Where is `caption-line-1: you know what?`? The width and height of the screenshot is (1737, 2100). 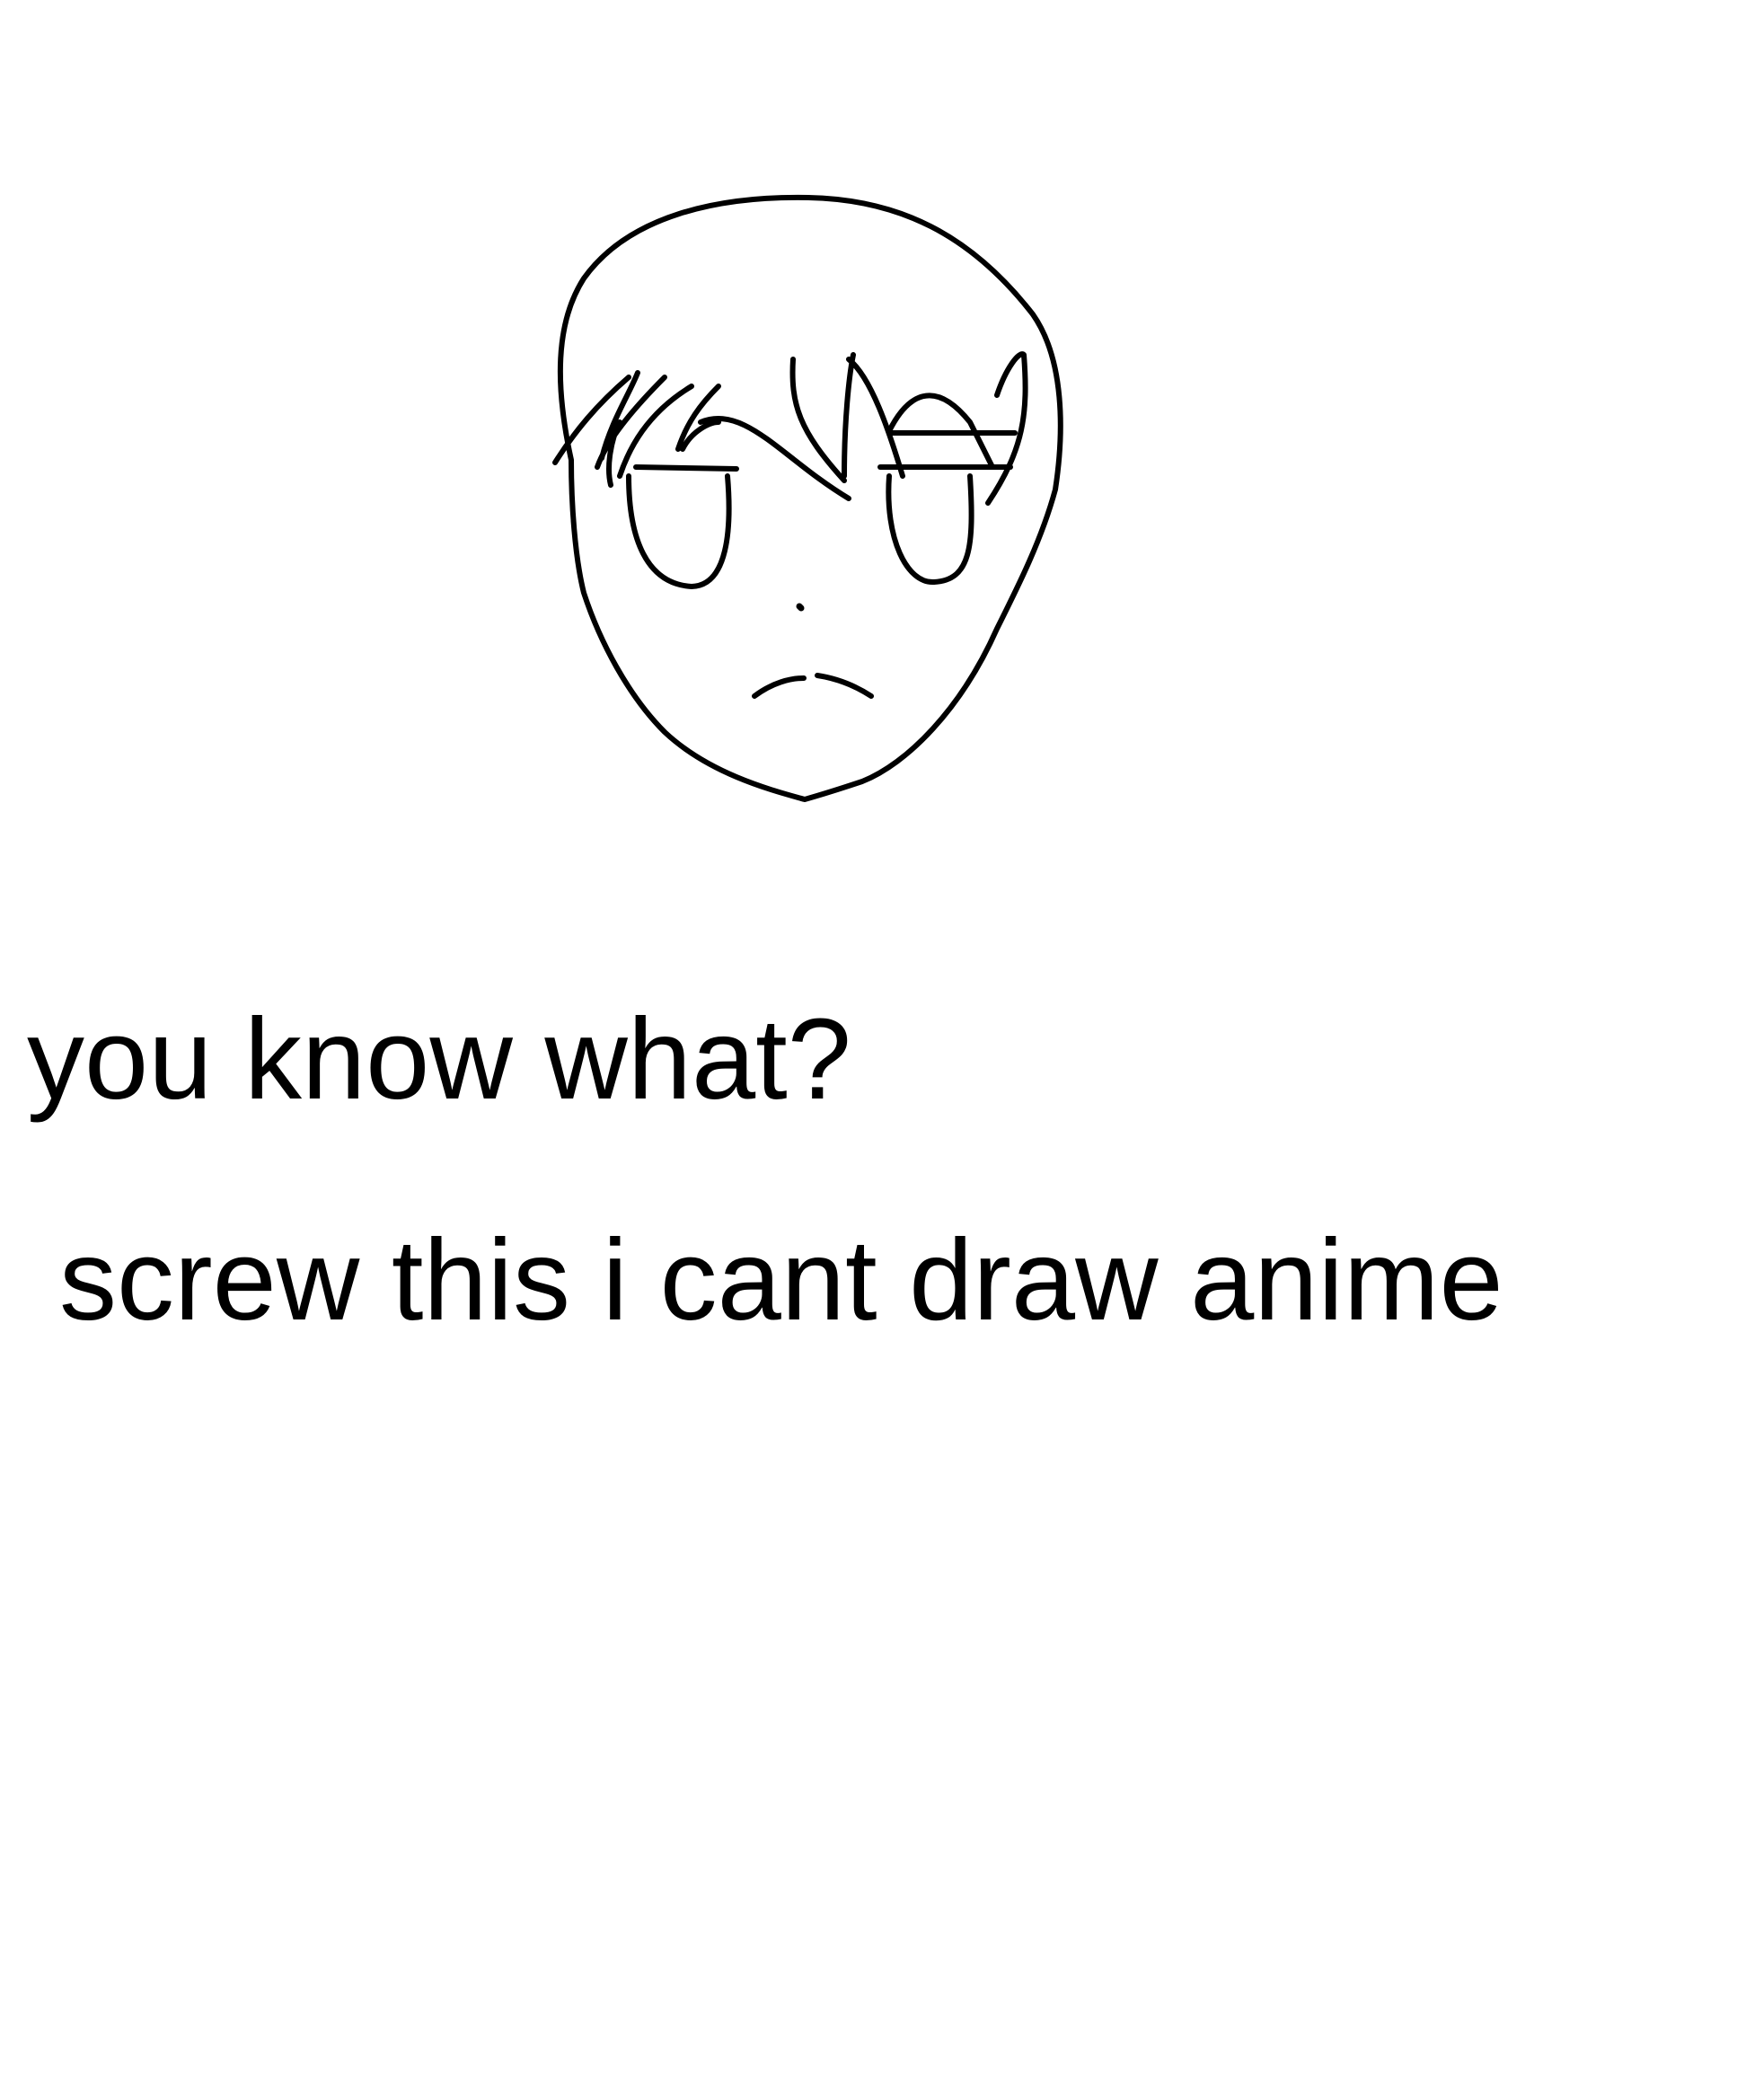 caption-line-1: you know what? is located at coordinates (439, 1059).